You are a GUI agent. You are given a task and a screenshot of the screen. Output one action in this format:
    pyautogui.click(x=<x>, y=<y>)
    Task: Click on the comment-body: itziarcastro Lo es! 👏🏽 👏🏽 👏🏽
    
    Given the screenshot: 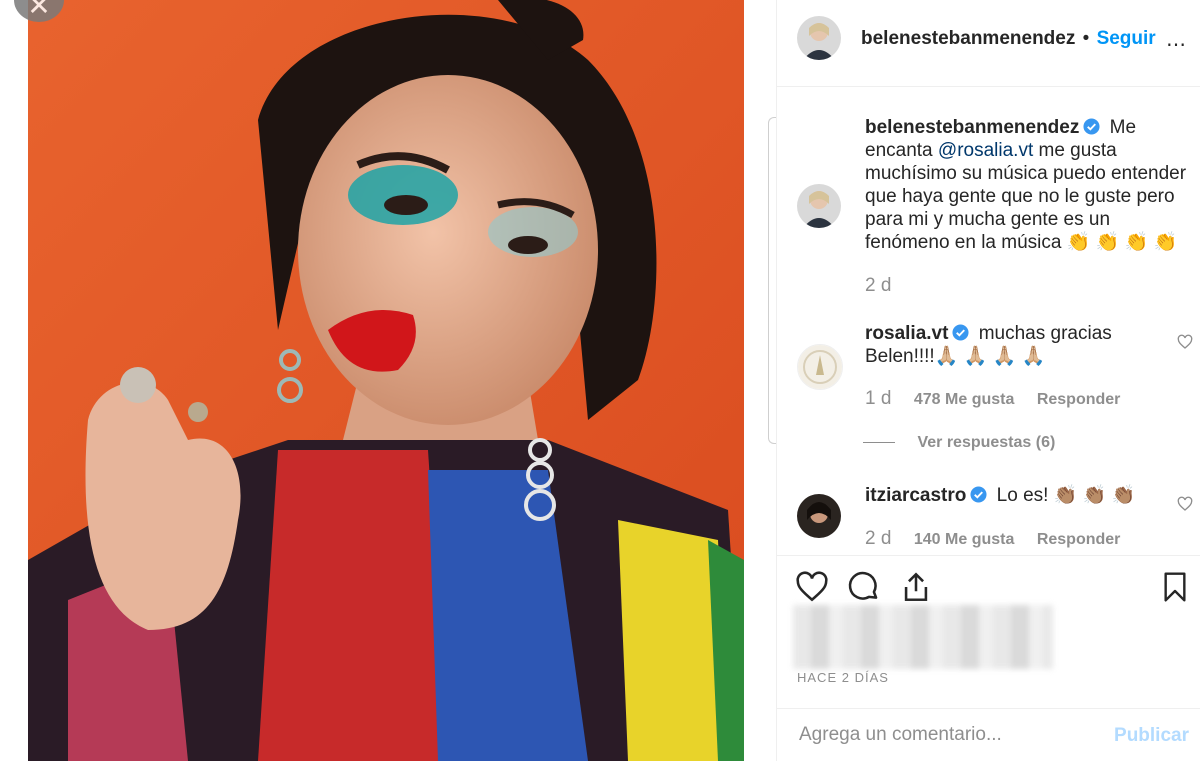 What is the action you would take?
    pyautogui.click(x=1015, y=495)
    